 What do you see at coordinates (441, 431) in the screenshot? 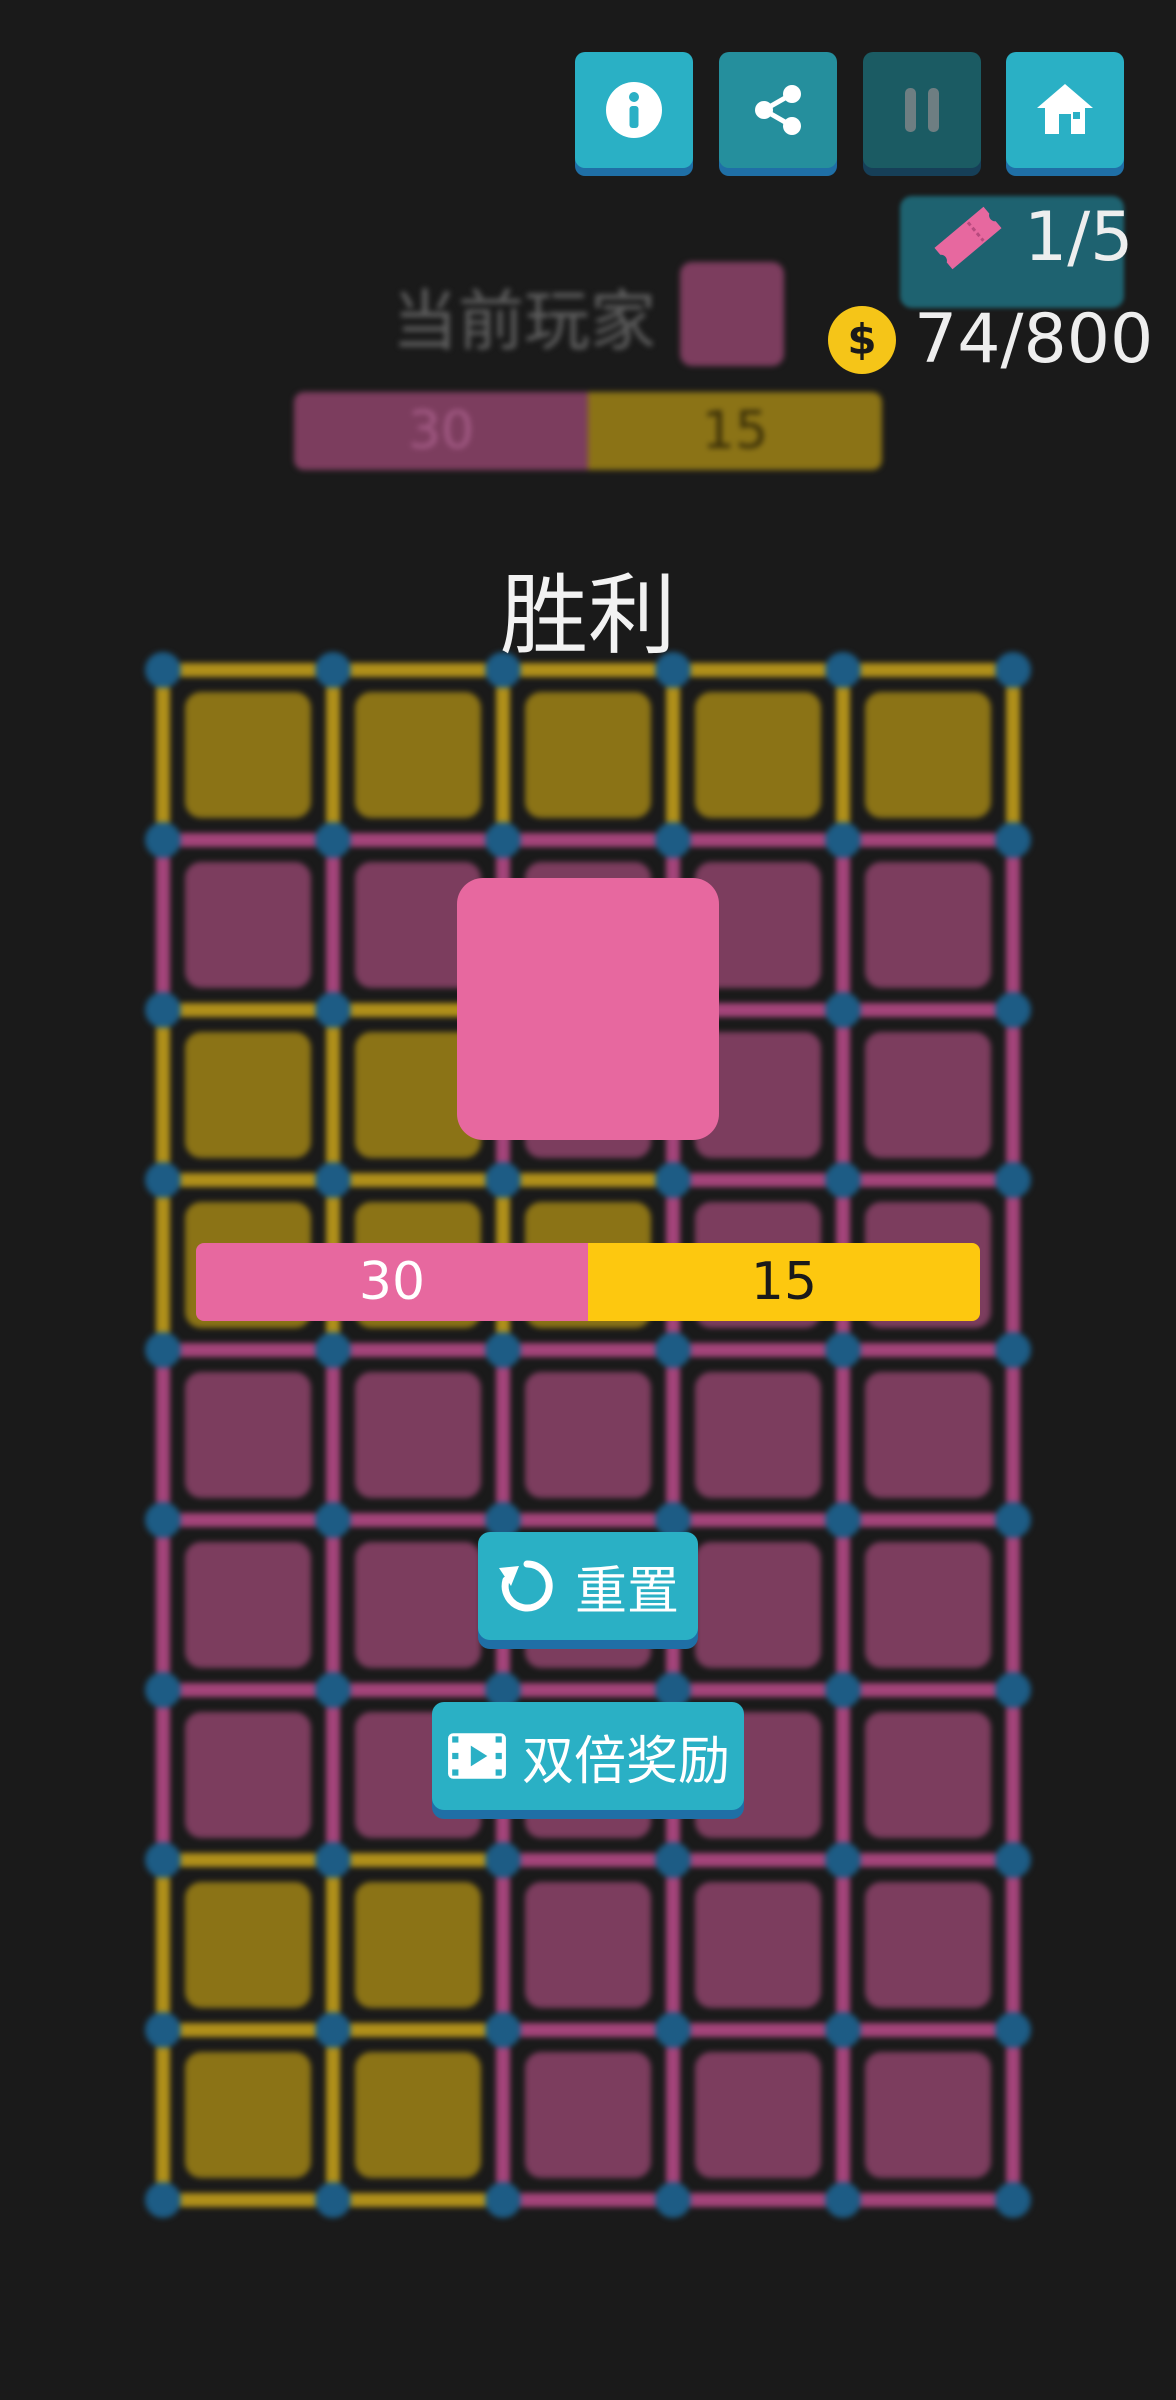
I see `background-score-pink: 30` at bounding box center [441, 431].